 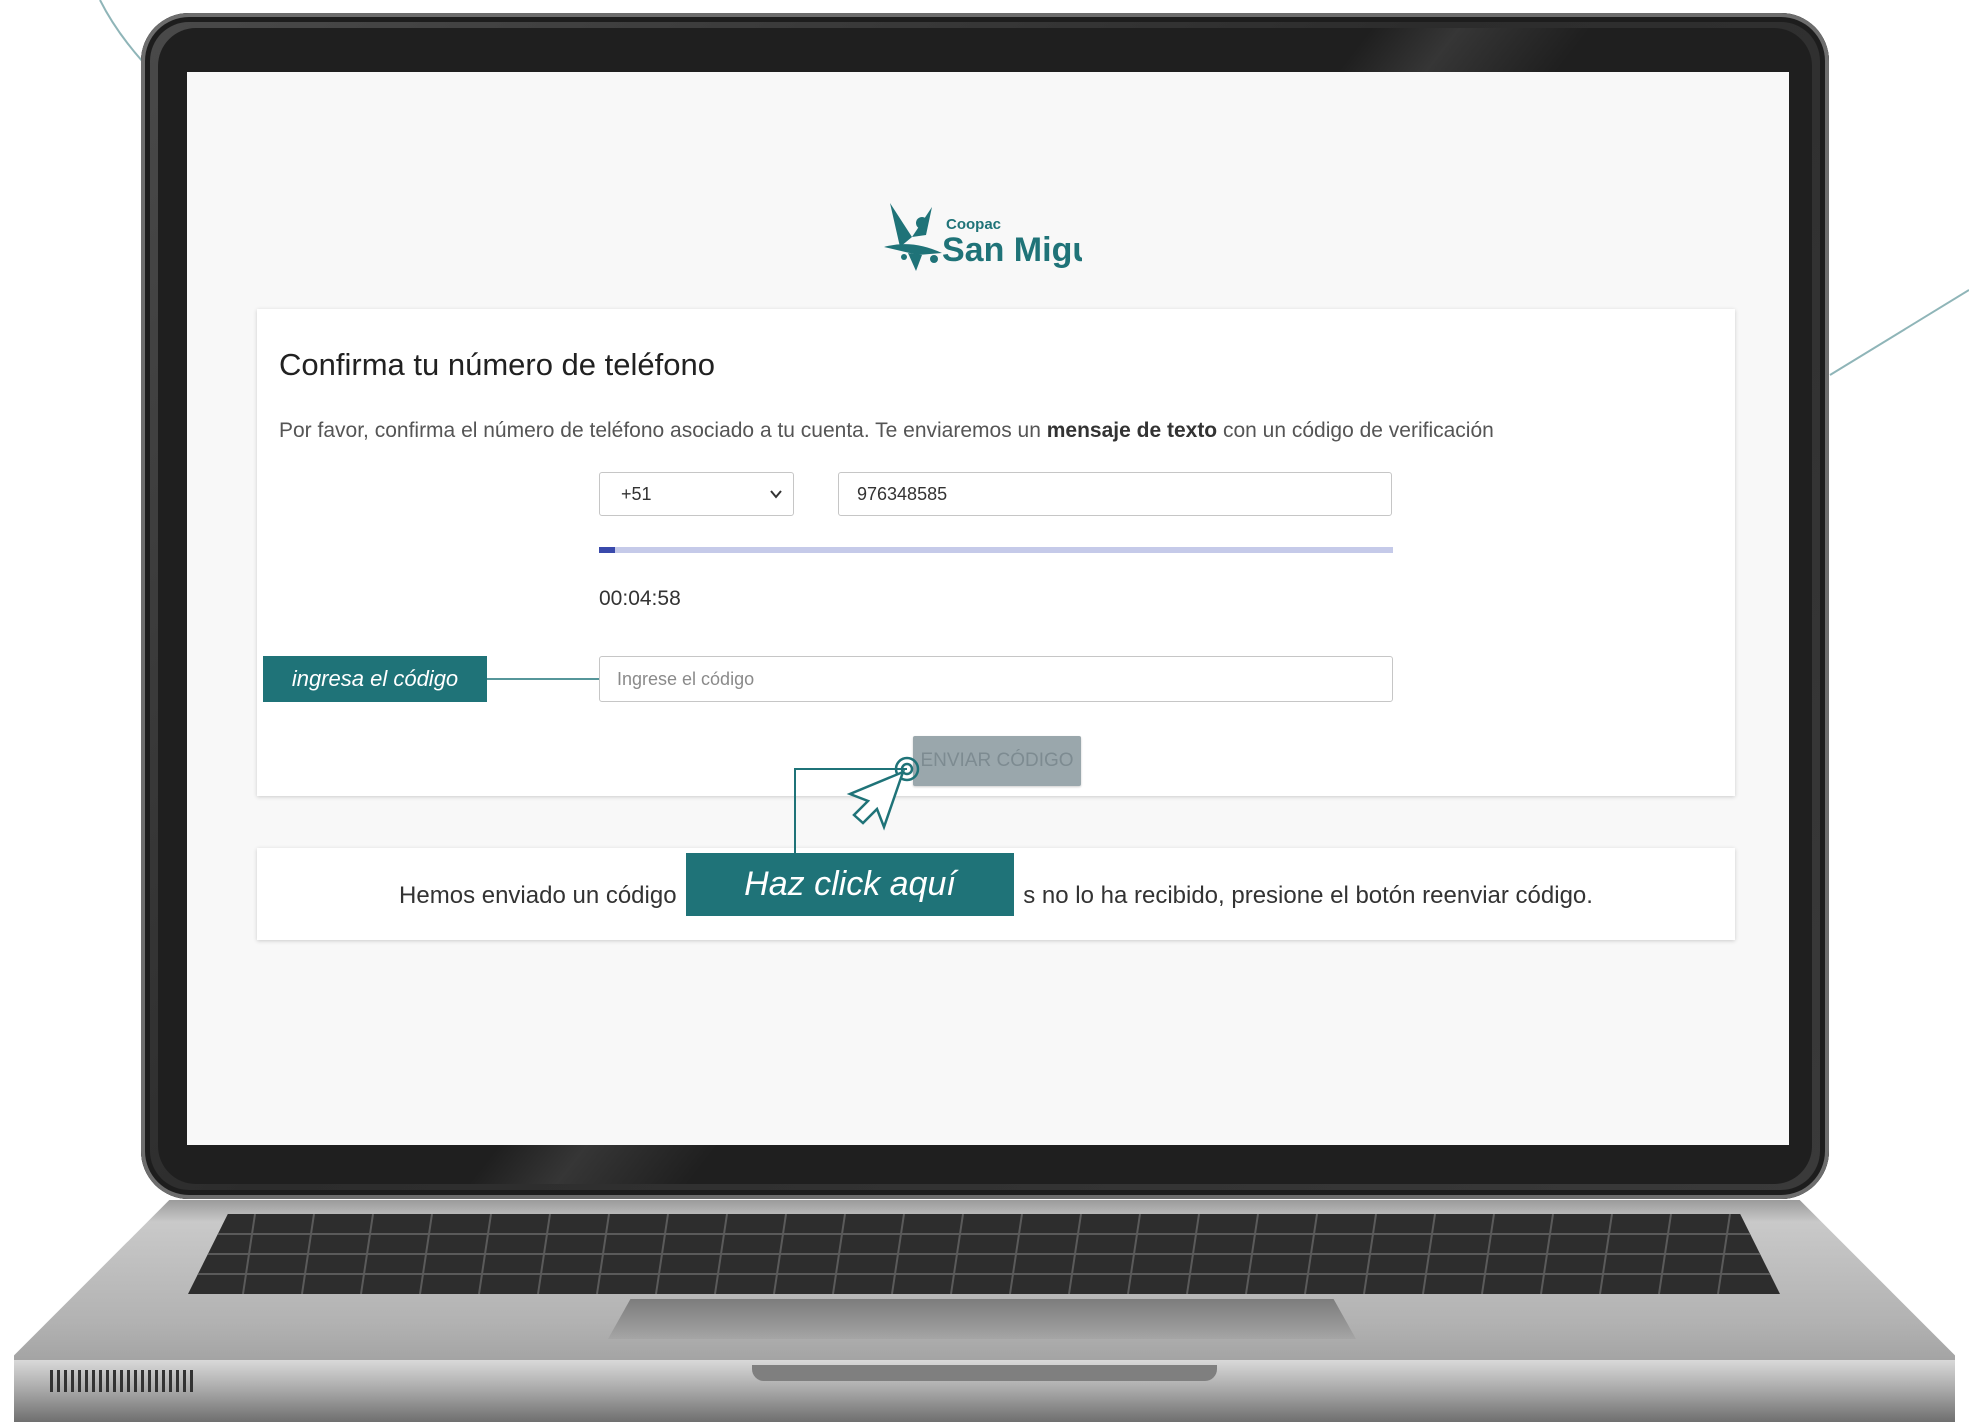 What do you see at coordinates (984, 1373) in the screenshot?
I see `laptop-notch` at bounding box center [984, 1373].